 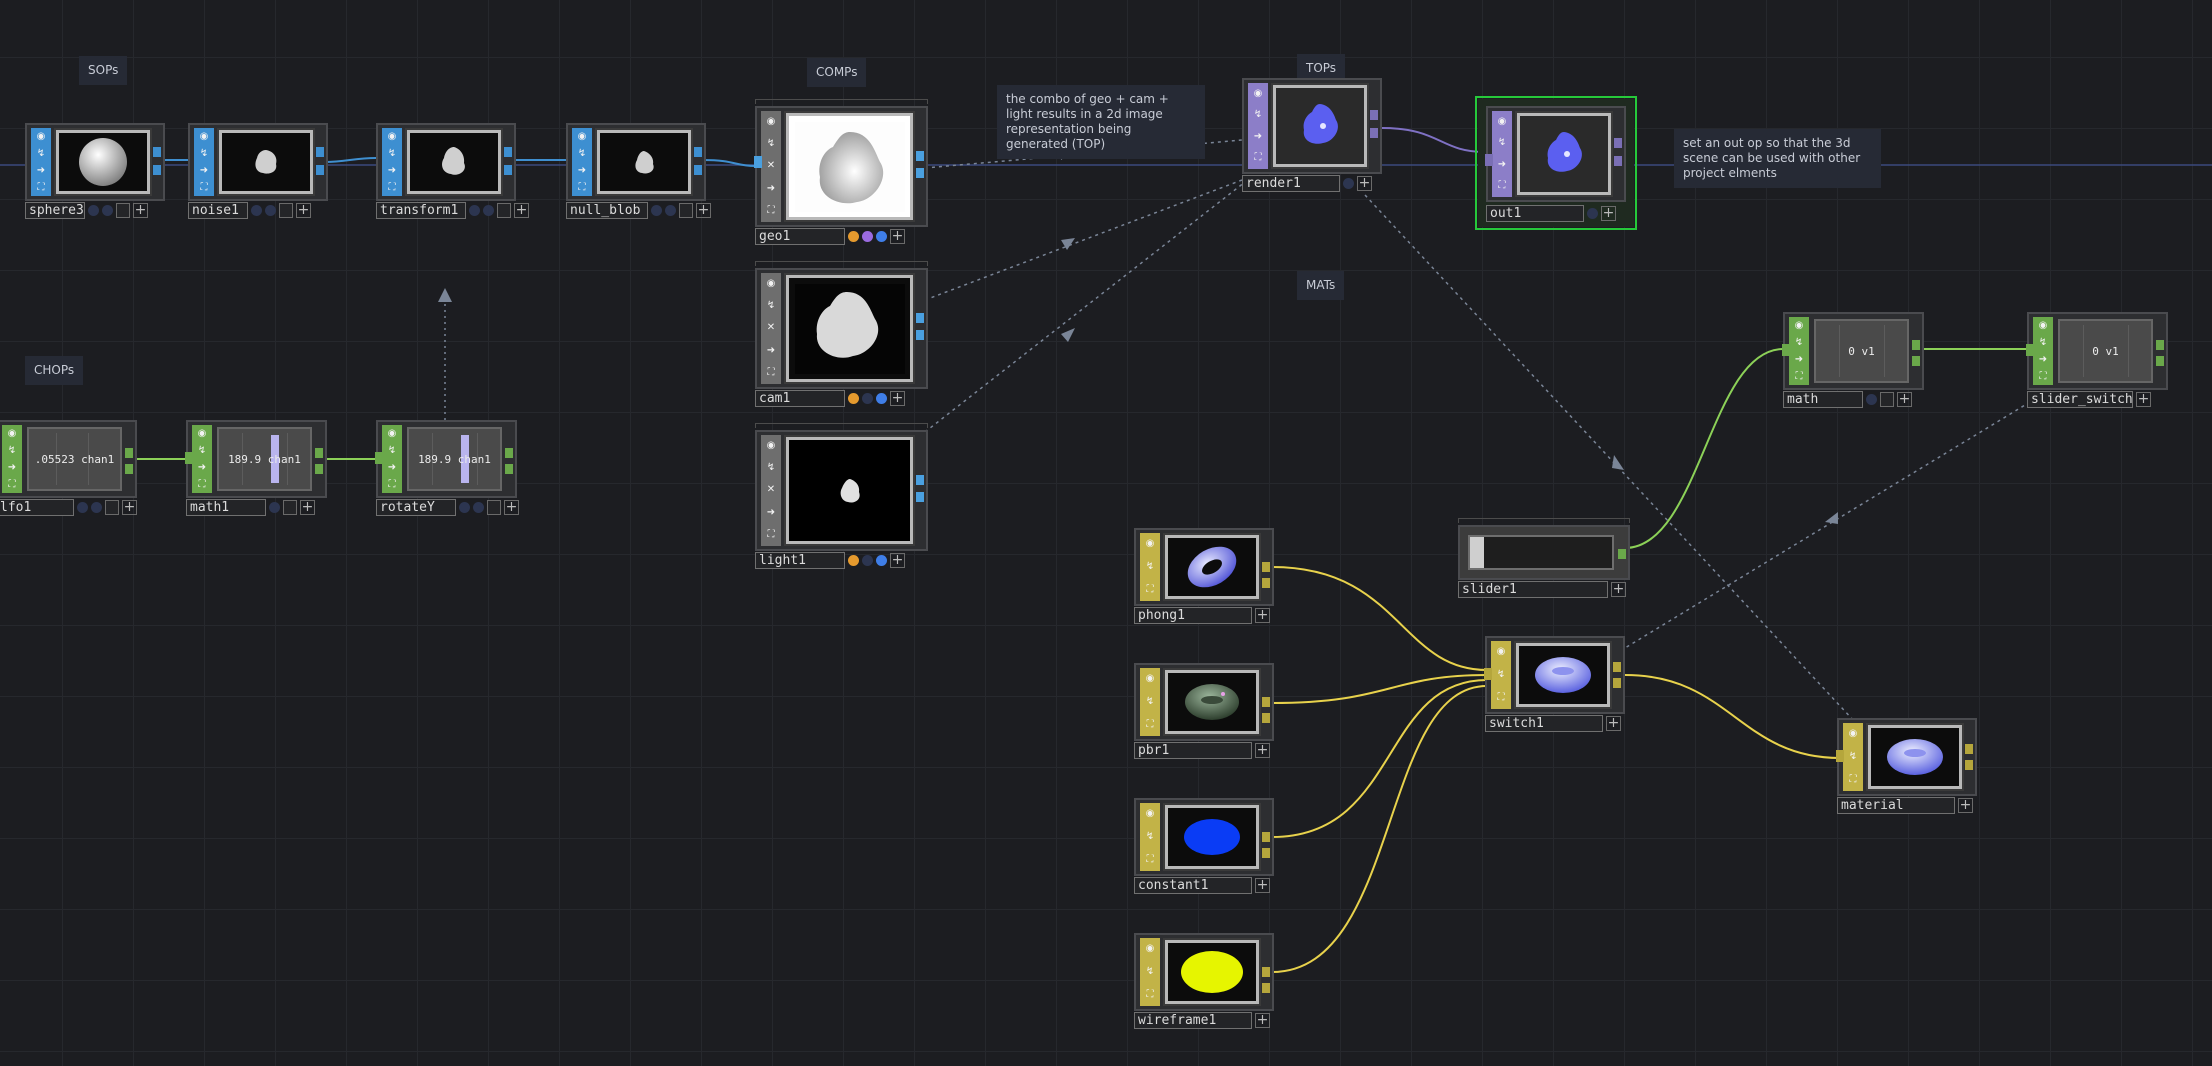 What do you see at coordinates (452, 171) in the screenshot?
I see `node-transform1: ◉ ↯ ➜ ⛶ transform1 +` at bounding box center [452, 171].